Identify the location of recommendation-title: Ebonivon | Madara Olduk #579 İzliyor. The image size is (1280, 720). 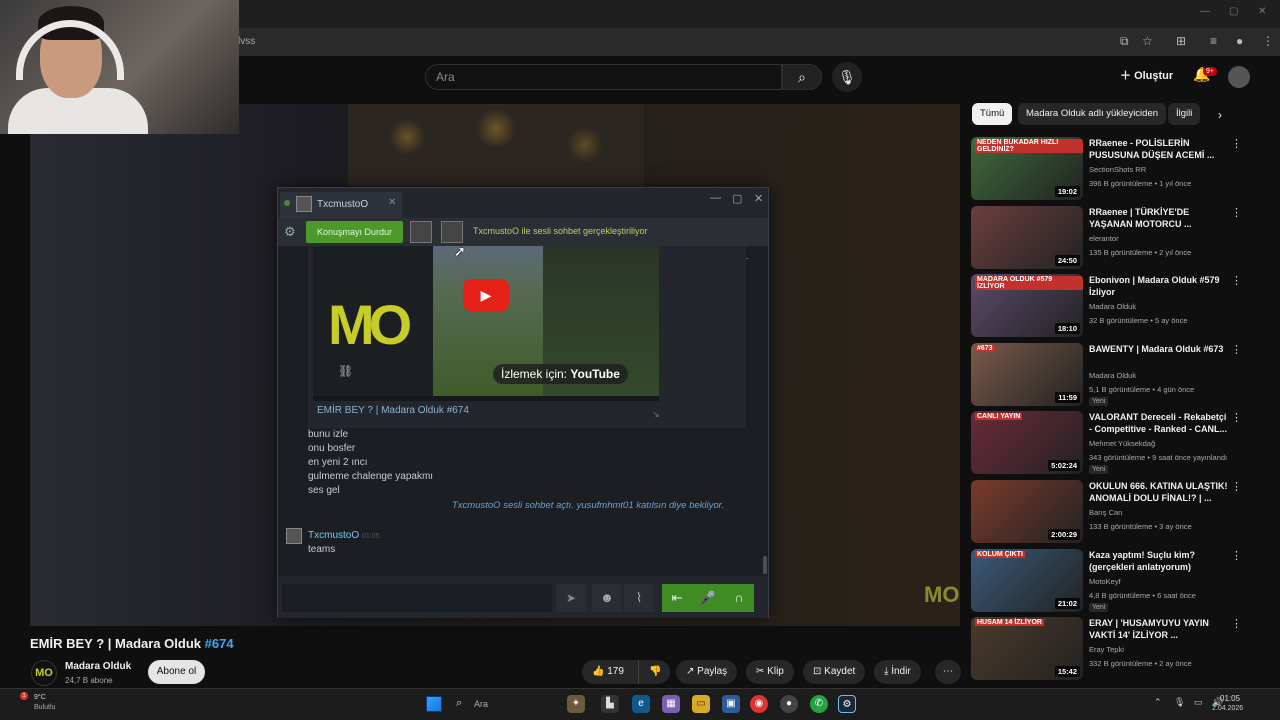
(1159, 286).